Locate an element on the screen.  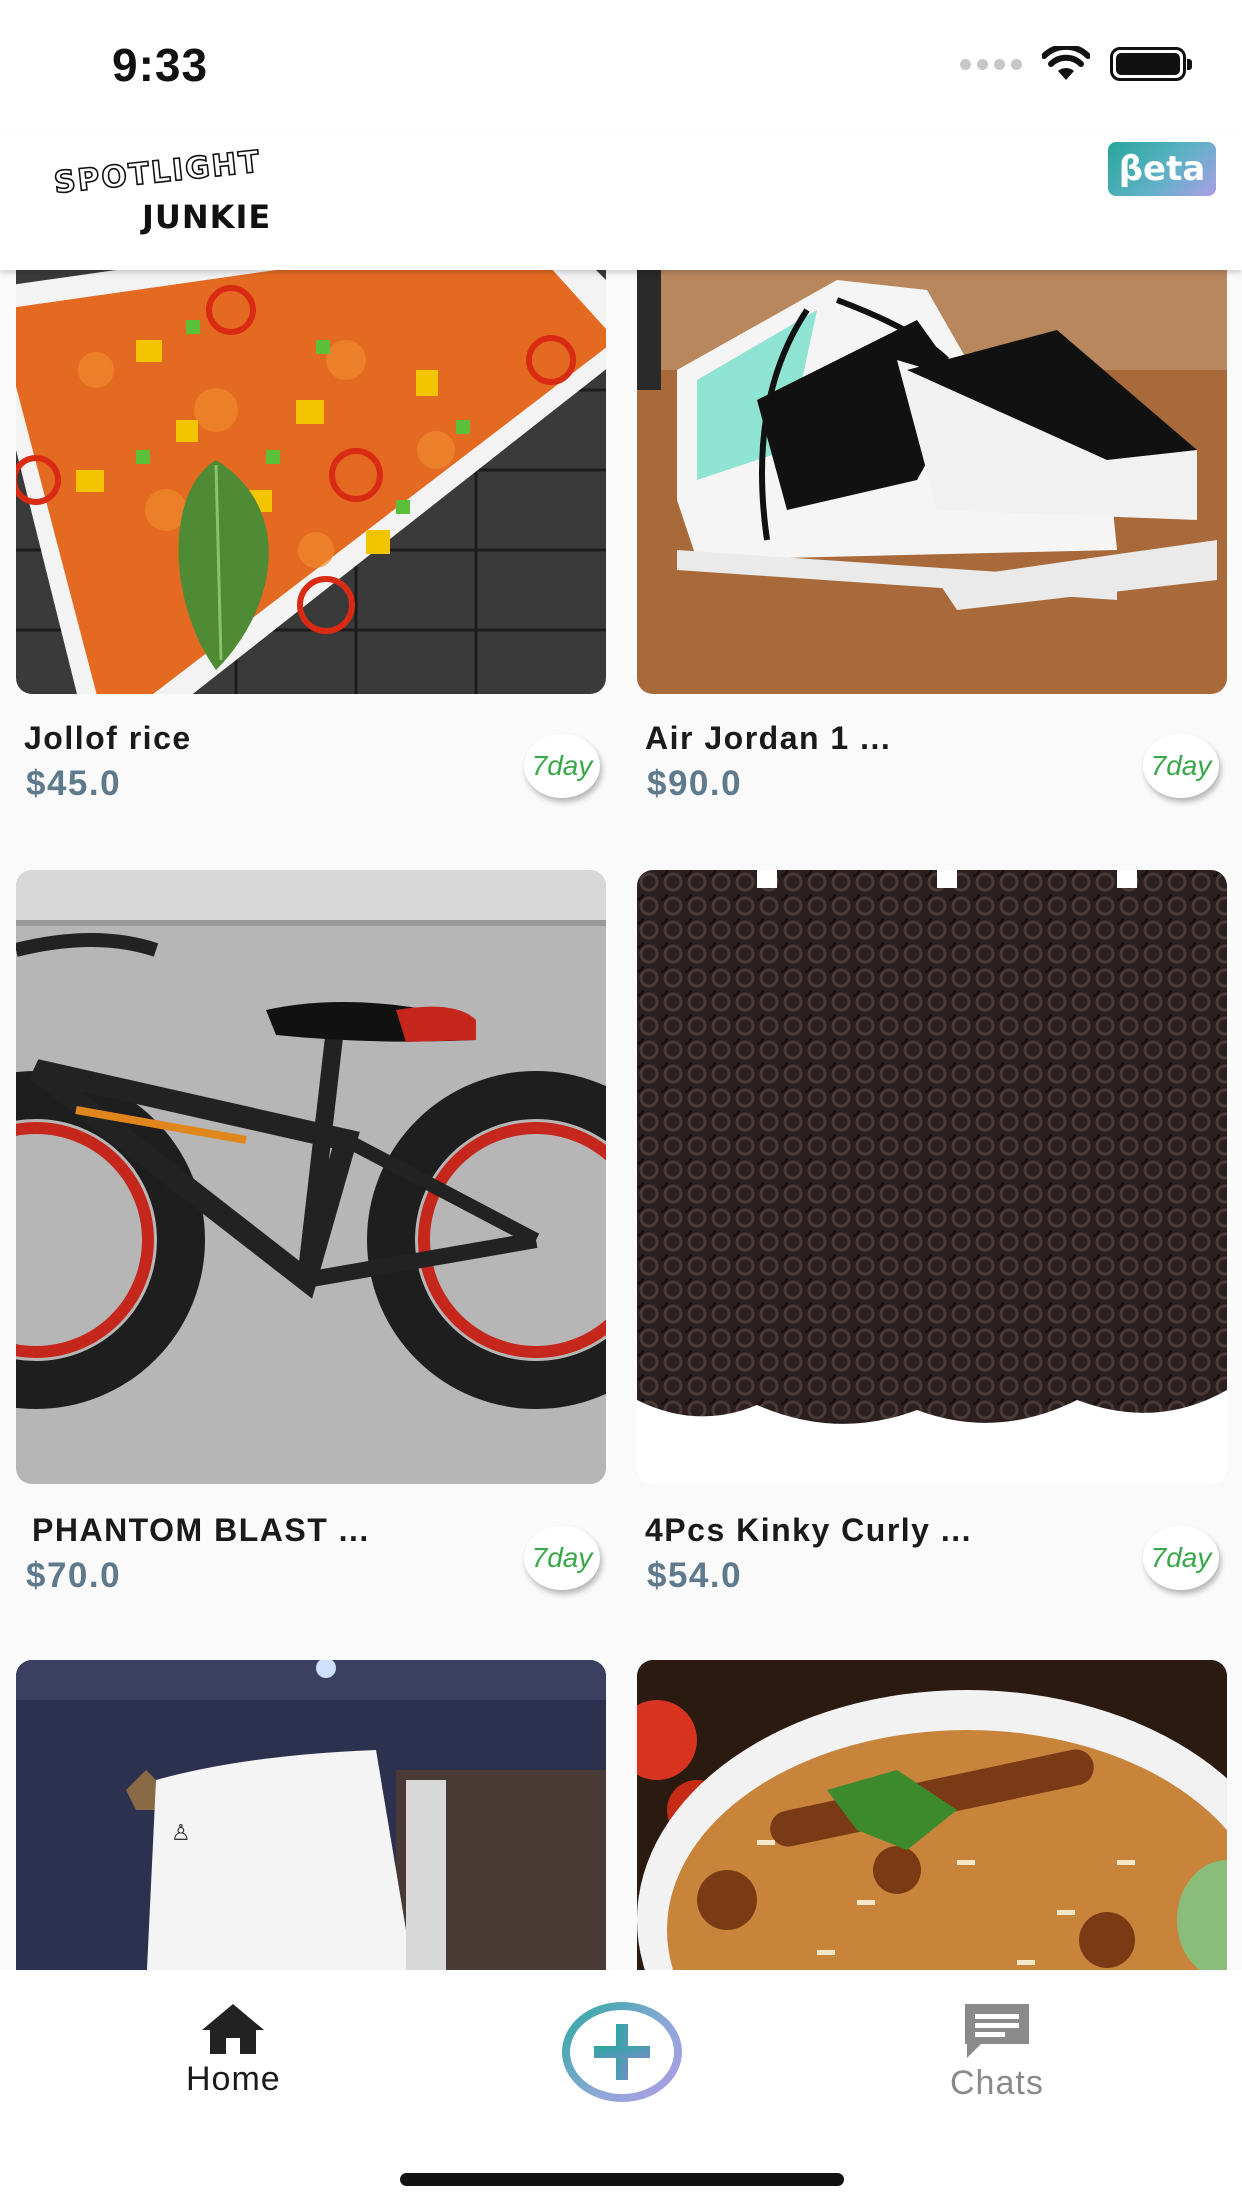
chat-icon is located at coordinates (996, 2031).